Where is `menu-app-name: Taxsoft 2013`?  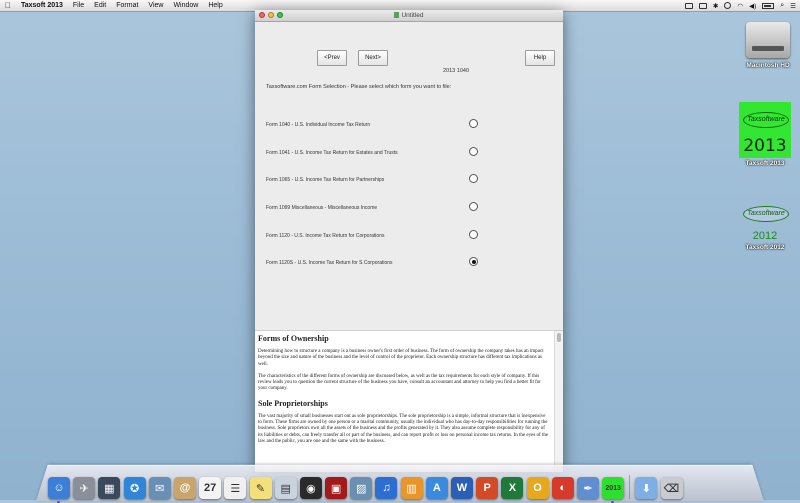 menu-app-name: Taxsoft 2013 is located at coordinates (42, 5).